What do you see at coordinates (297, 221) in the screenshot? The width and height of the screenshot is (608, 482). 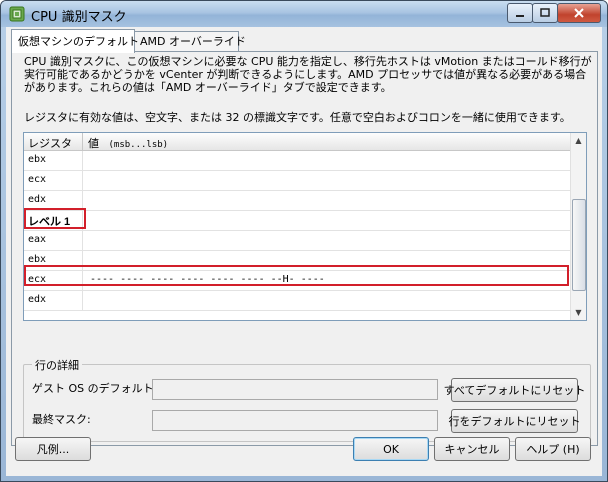 I see `level-header-row: レベル 1` at bounding box center [297, 221].